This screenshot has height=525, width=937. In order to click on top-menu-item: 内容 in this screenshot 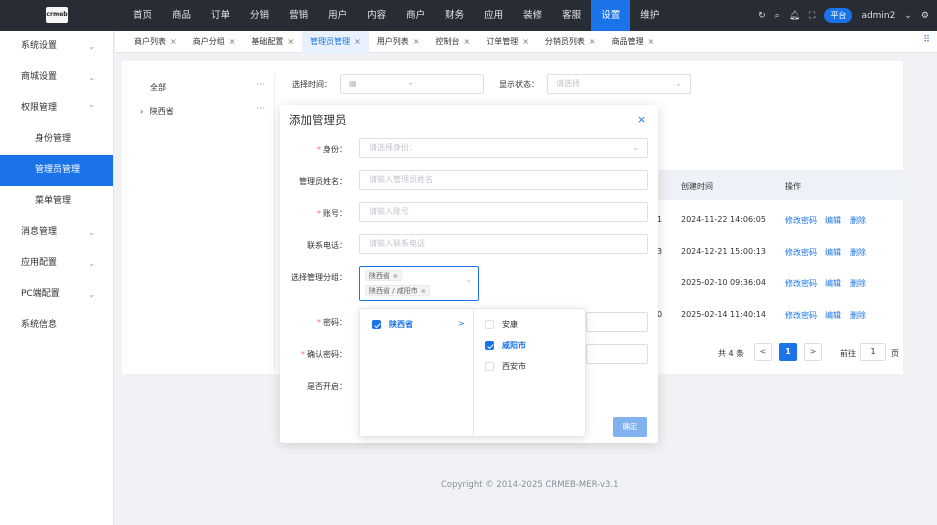, I will do `click(376, 15)`.